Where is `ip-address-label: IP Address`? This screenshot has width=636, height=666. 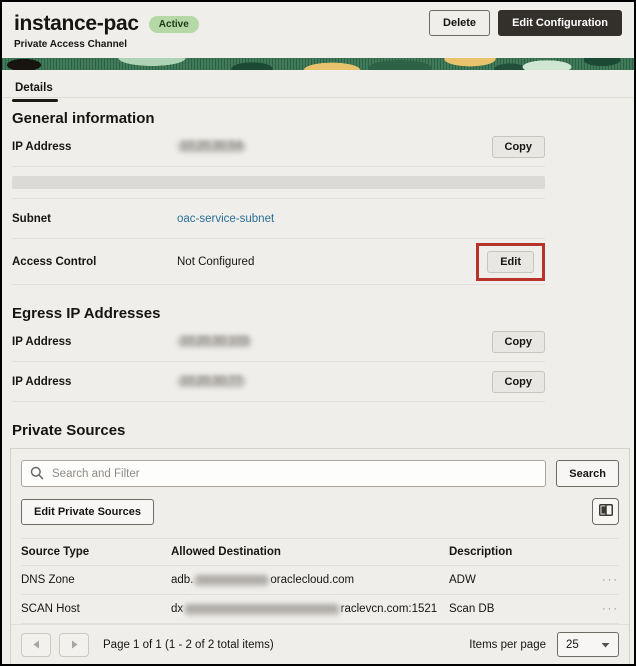
ip-address-label: IP Address is located at coordinates (42, 146).